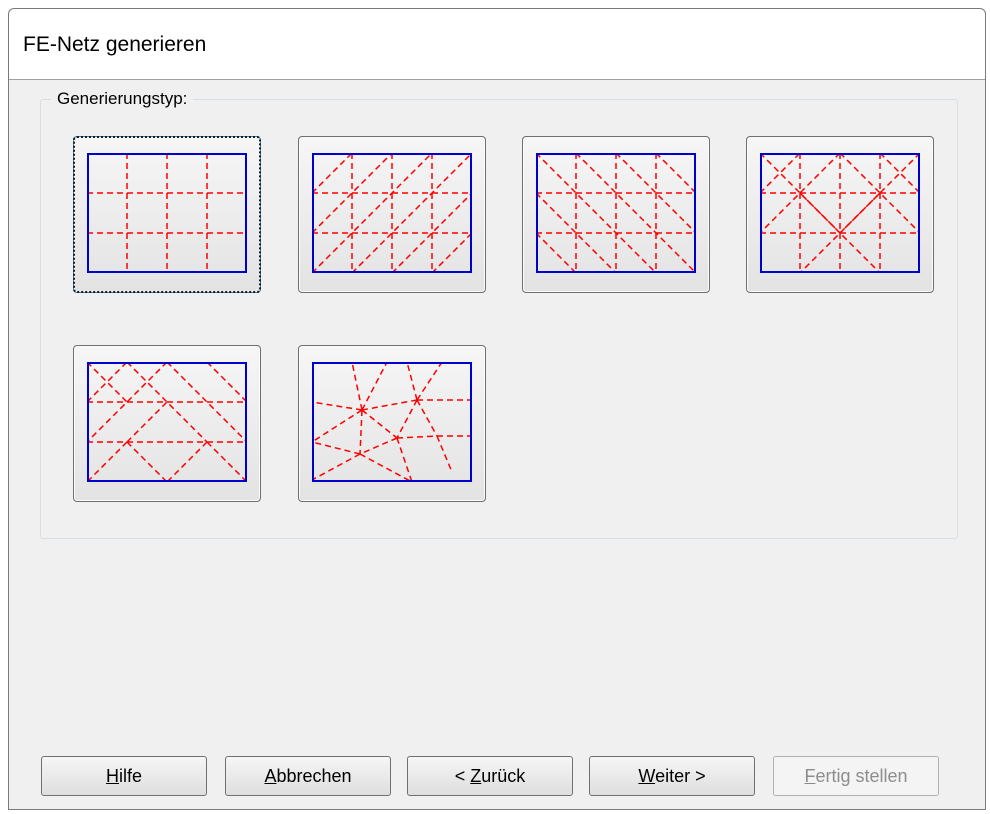 The height and width of the screenshot is (814, 990). I want to click on back-button: < Zurück, so click(490, 776).